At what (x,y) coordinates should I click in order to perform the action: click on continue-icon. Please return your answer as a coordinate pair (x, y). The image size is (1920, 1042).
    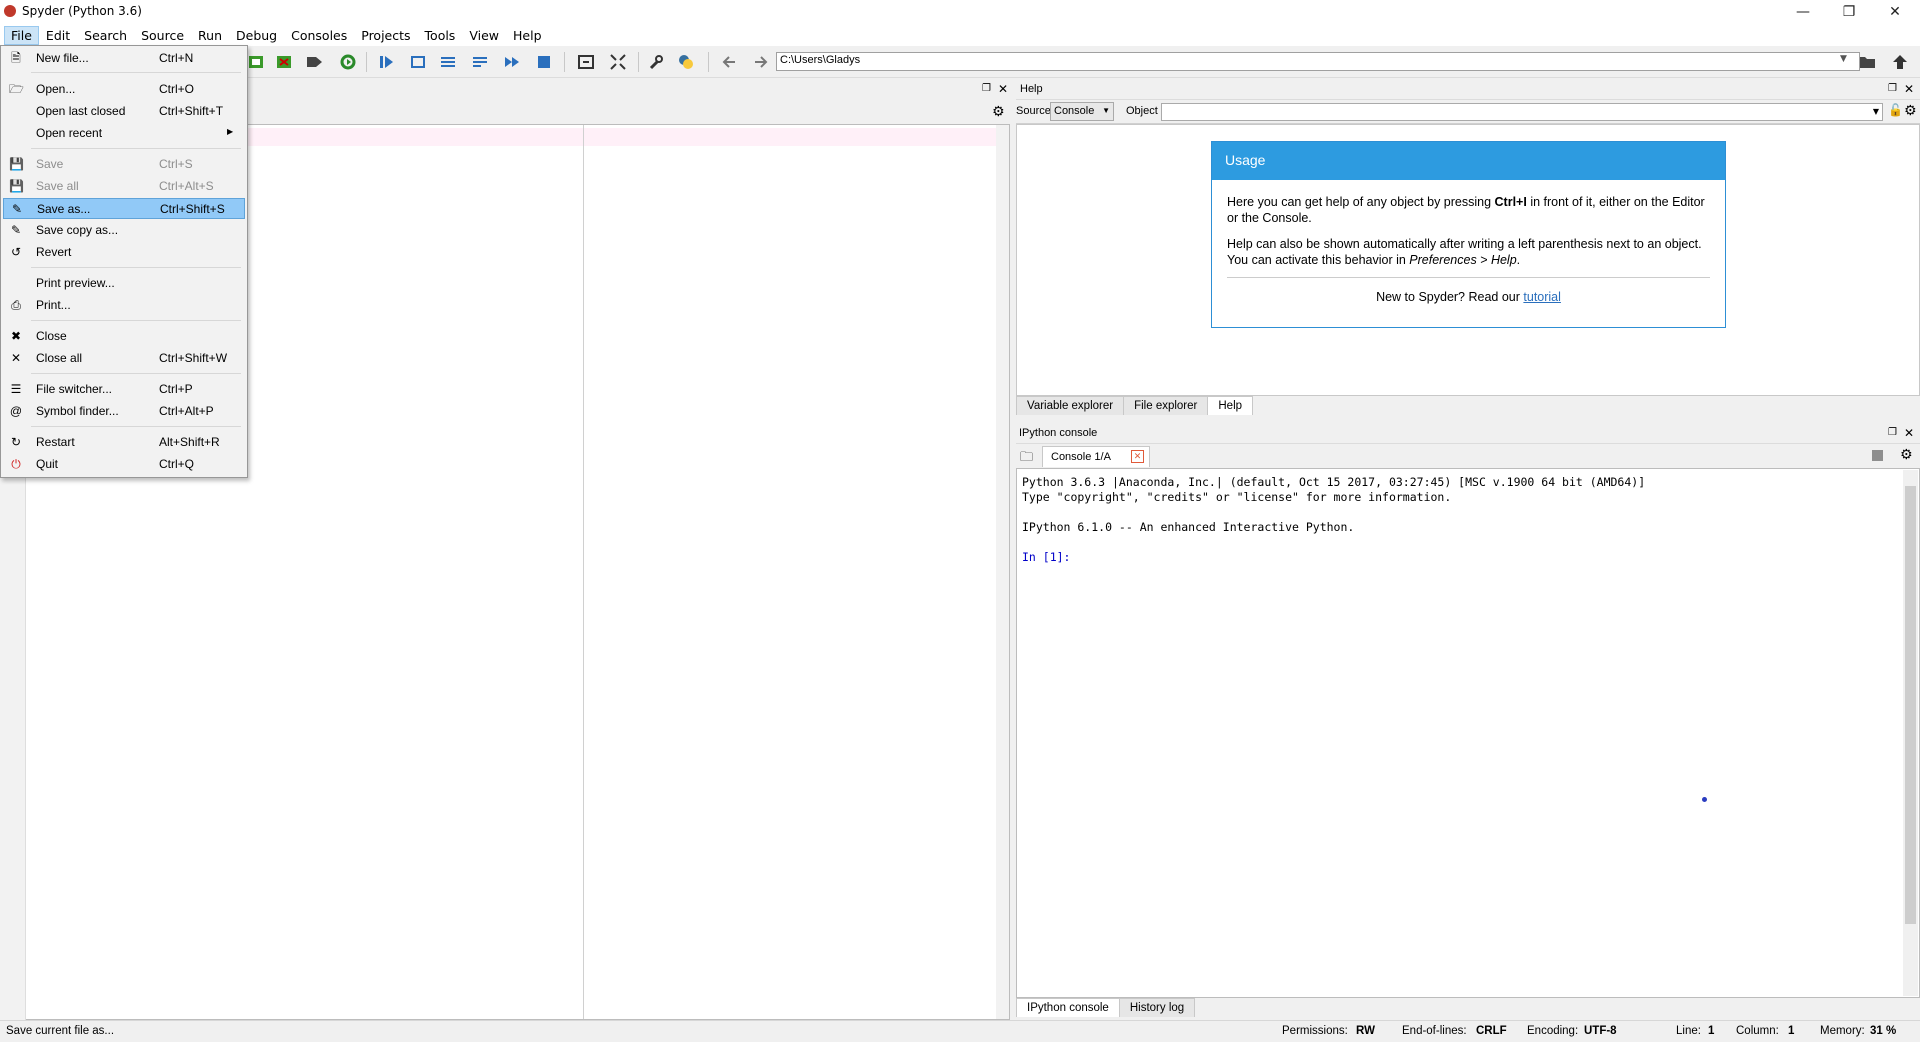
    Looking at the image, I should click on (512, 62).